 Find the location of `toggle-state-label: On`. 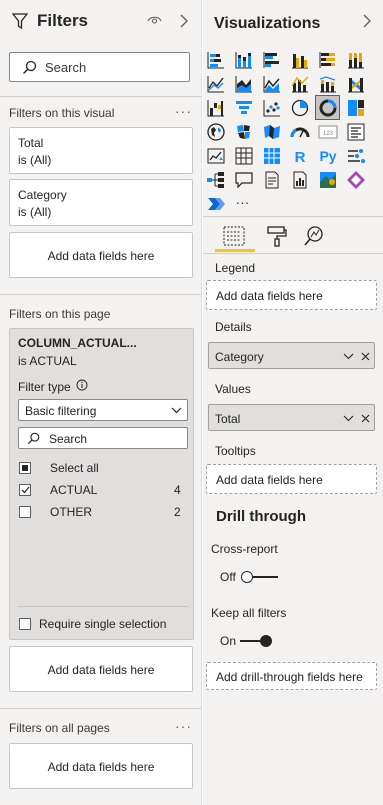

toggle-state-label: On is located at coordinates (228, 641).